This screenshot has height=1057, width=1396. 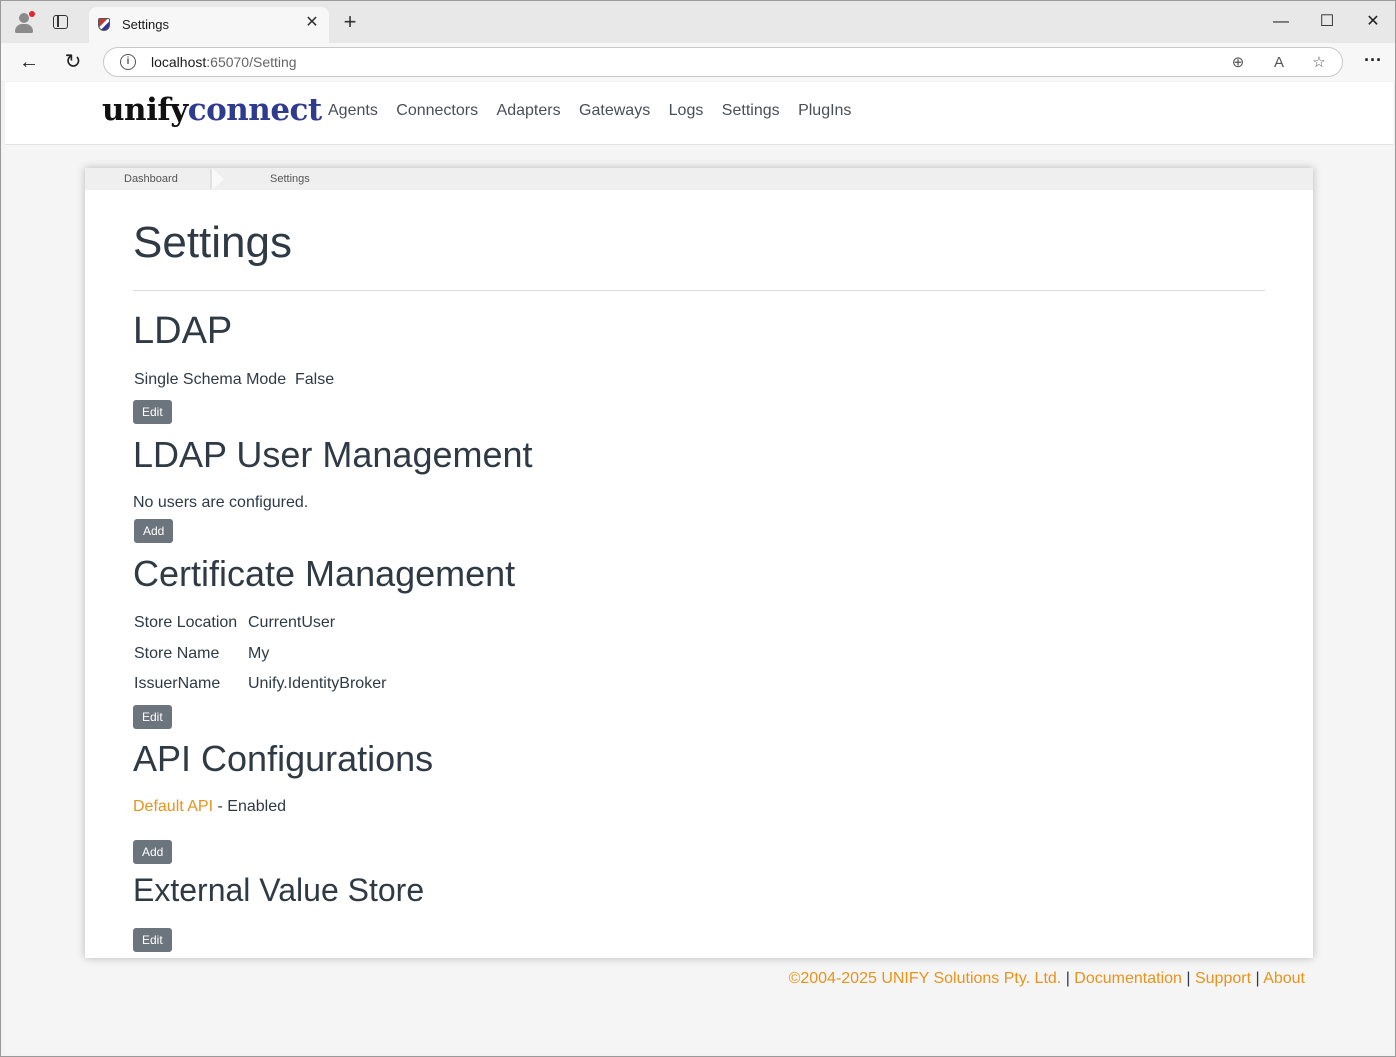 What do you see at coordinates (29, 62) in the screenshot?
I see `back-icon: ←` at bounding box center [29, 62].